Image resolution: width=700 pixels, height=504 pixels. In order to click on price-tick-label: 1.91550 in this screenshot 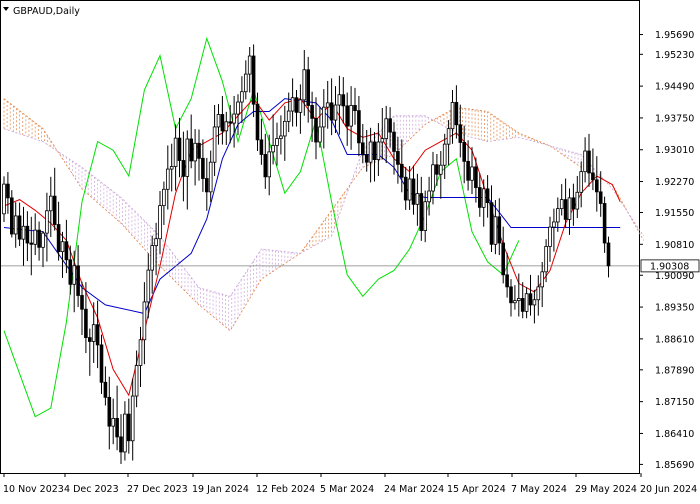, I will do `click(674, 213)`.